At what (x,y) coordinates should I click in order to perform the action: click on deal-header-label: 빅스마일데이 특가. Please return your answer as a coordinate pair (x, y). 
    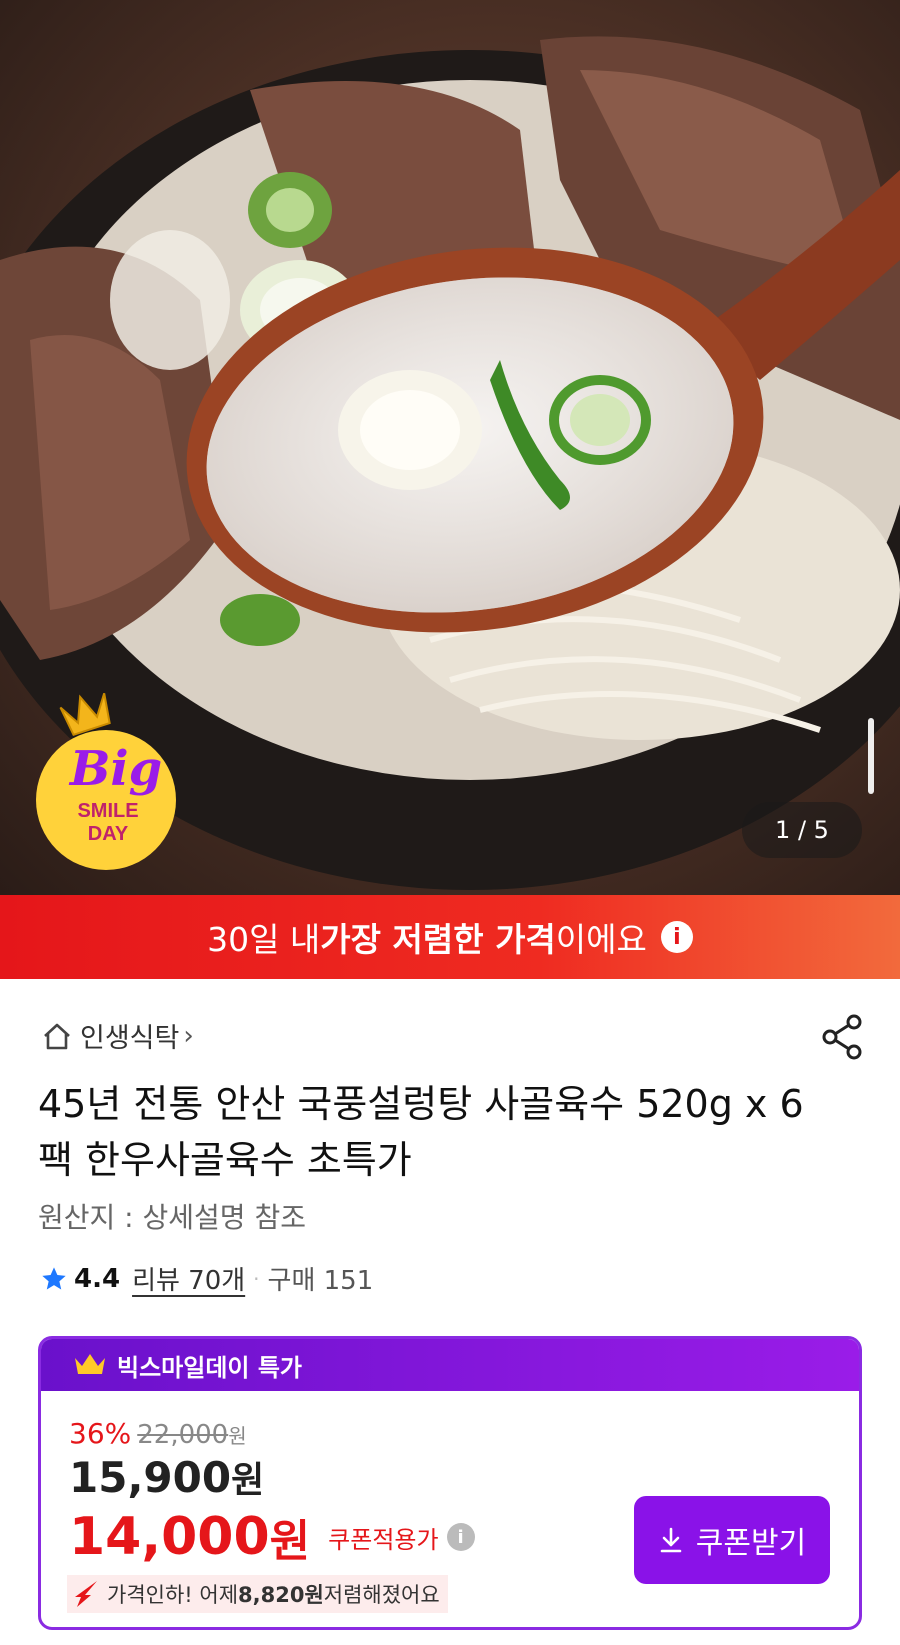
    Looking at the image, I should click on (209, 1367).